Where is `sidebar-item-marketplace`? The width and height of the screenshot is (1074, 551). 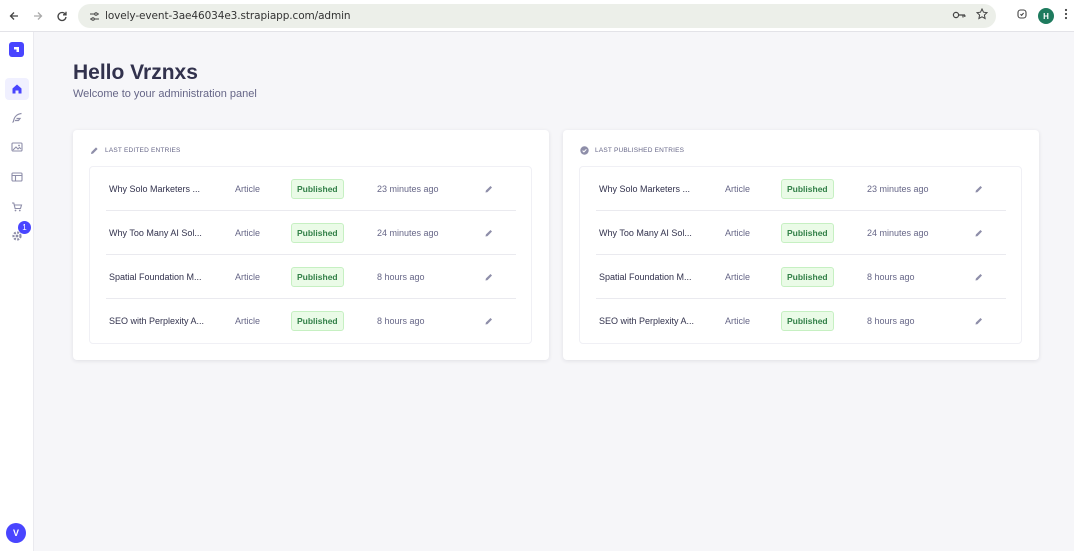
sidebar-item-marketplace is located at coordinates (17, 207).